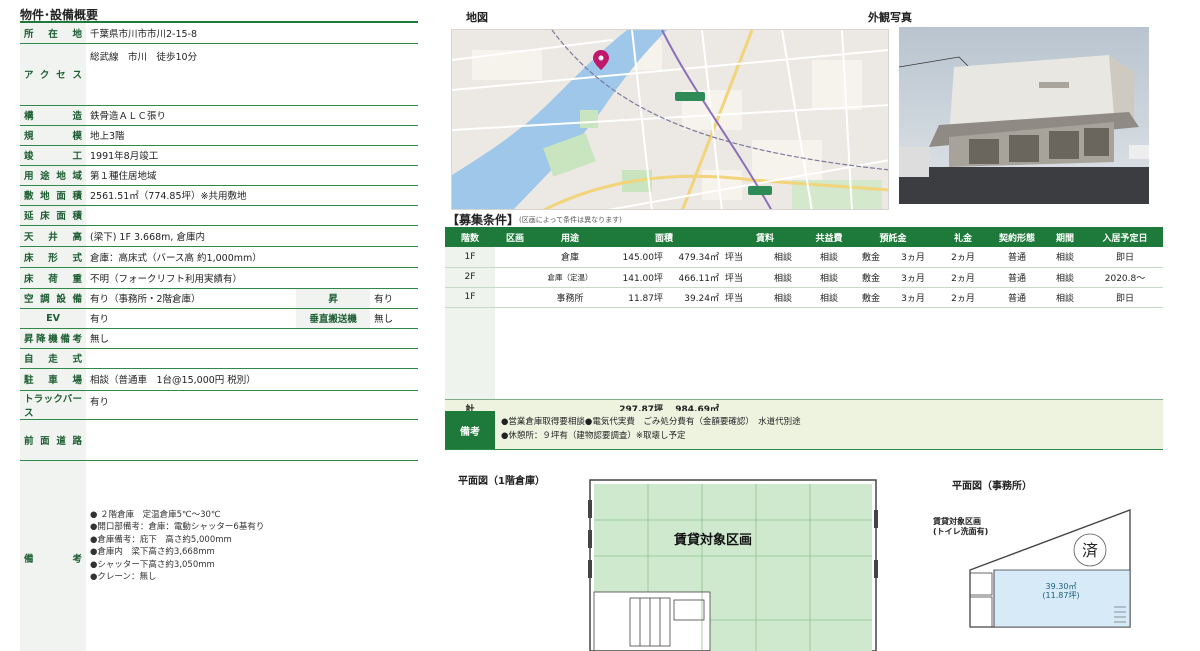 The width and height of the screenshot is (1200, 651). I want to click on remark-item: ●クレーン：無し, so click(123, 577).